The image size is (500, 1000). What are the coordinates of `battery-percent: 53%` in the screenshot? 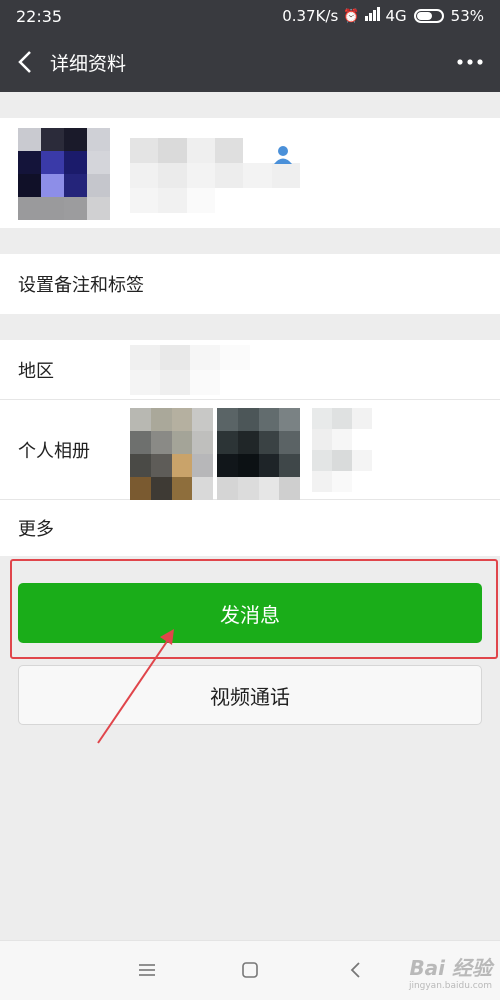 It's located at (467, 16).